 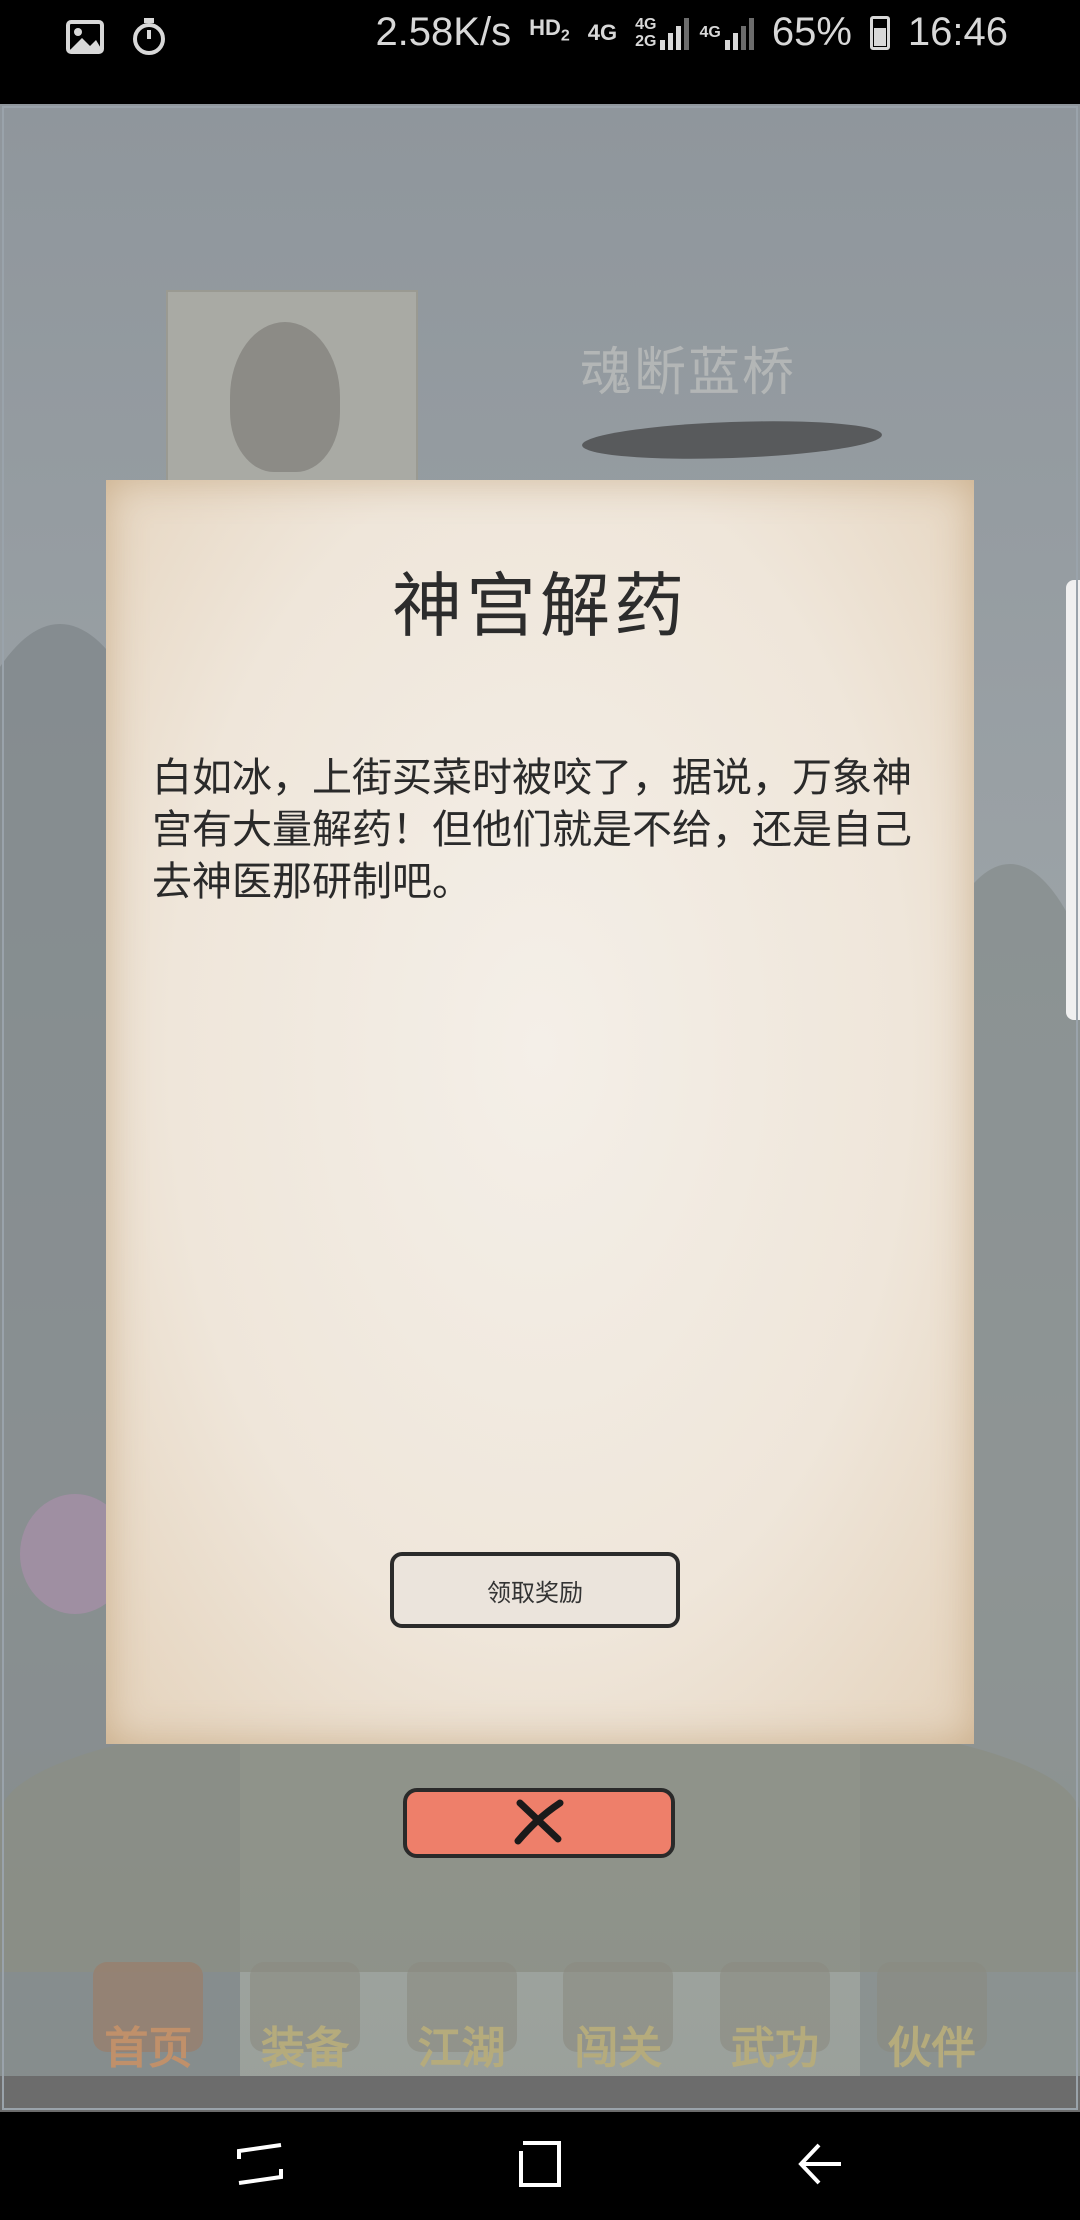 What do you see at coordinates (149, 39) in the screenshot?
I see `timer-icon` at bounding box center [149, 39].